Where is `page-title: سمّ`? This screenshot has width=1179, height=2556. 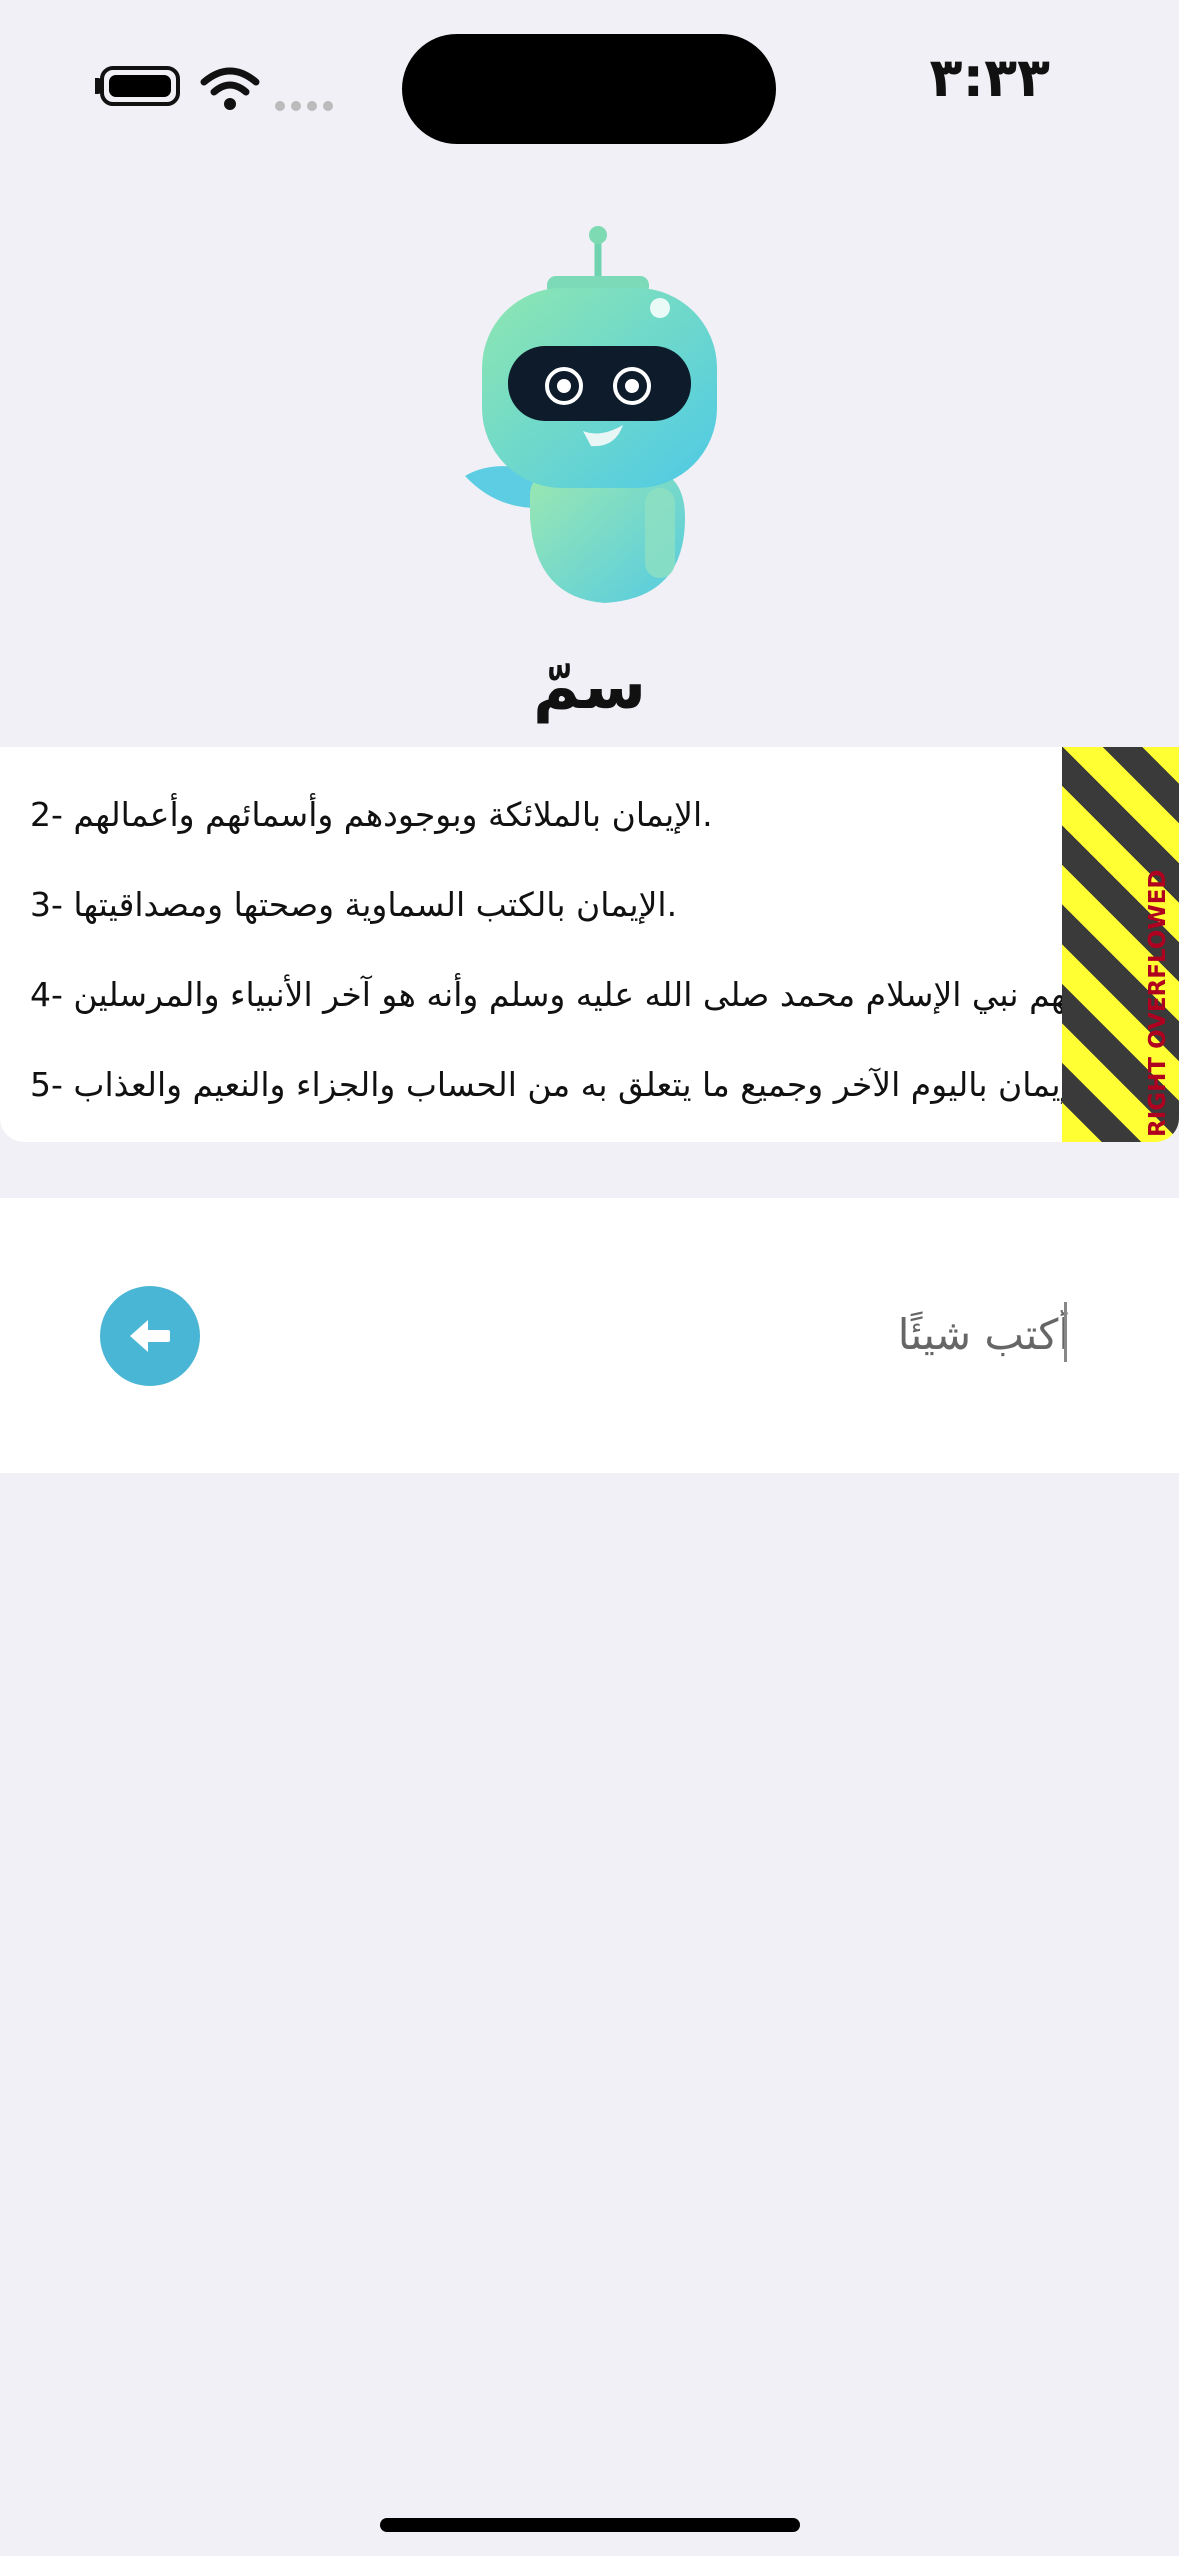
page-title: سمّ is located at coordinates (589, 687).